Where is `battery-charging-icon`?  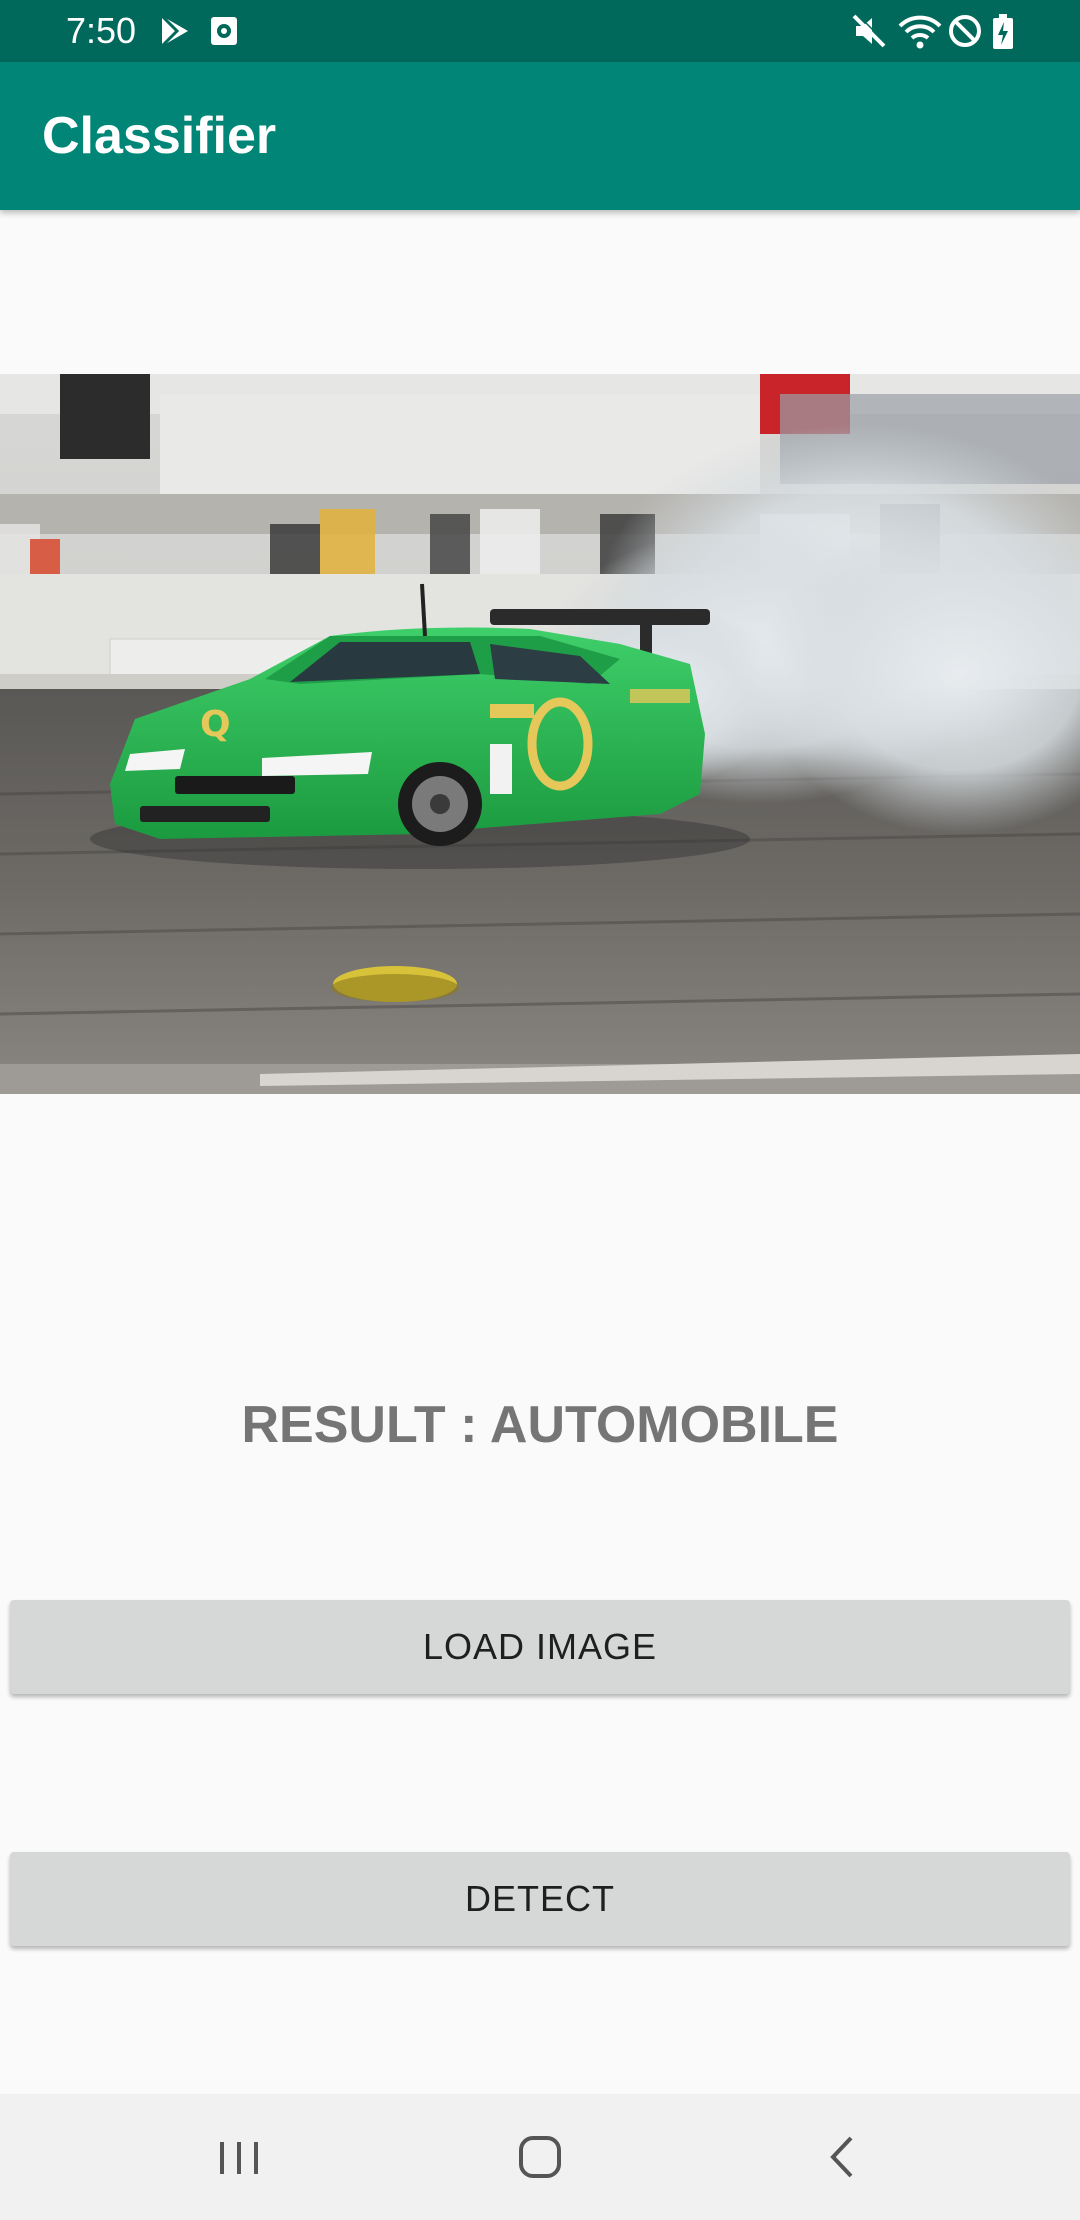
battery-charging-icon is located at coordinates (1003, 31).